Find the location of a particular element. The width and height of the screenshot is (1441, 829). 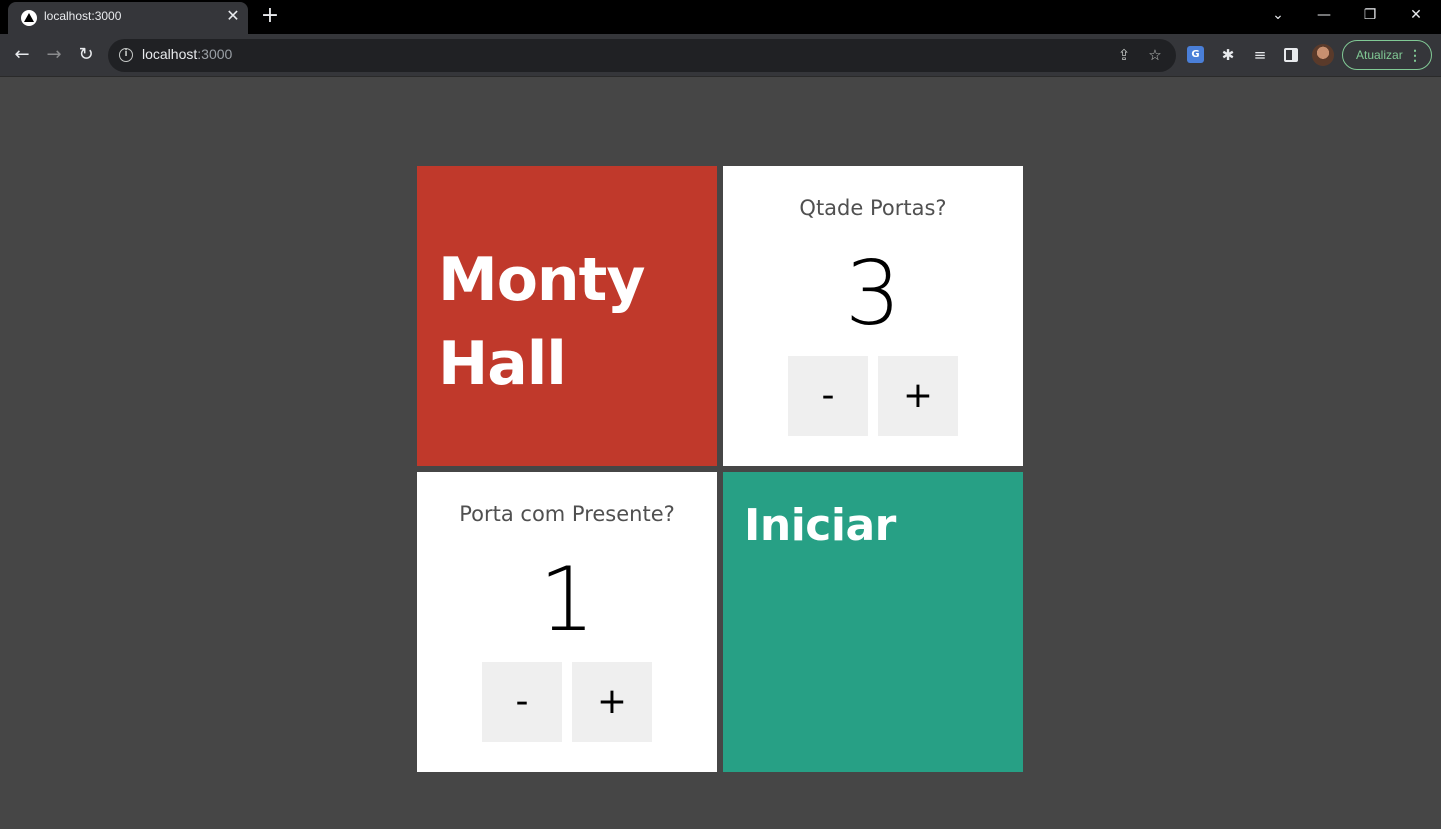

minimize-window-icon: — is located at coordinates (1324, 15).